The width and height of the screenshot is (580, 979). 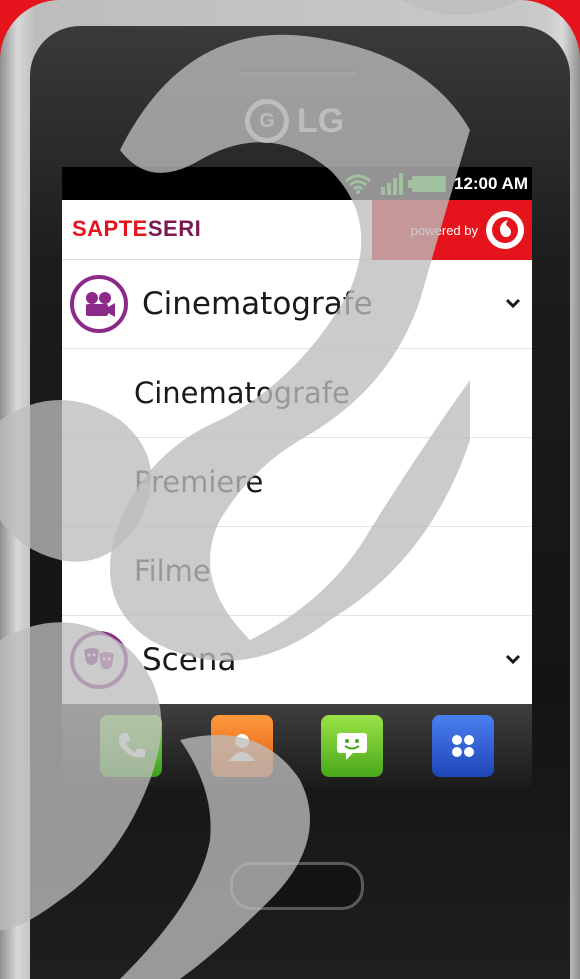 What do you see at coordinates (462, 745) in the screenshot?
I see `app-drawer-icon` at bounding box center [462, 745].